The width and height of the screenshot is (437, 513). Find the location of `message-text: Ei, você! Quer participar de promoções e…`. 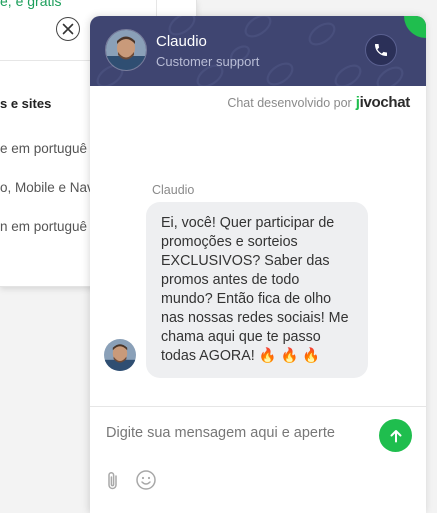

message-text: Ei, você! Quer participar de promoções e… is located at coordinates (255, 289).